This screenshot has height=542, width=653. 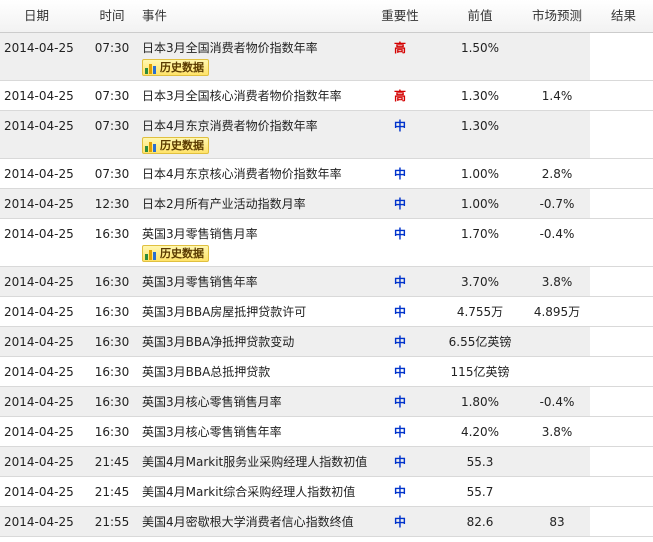 I want to click on row-event-cell: 英国3月核心零售销售月率, so click(x=249, y=401).